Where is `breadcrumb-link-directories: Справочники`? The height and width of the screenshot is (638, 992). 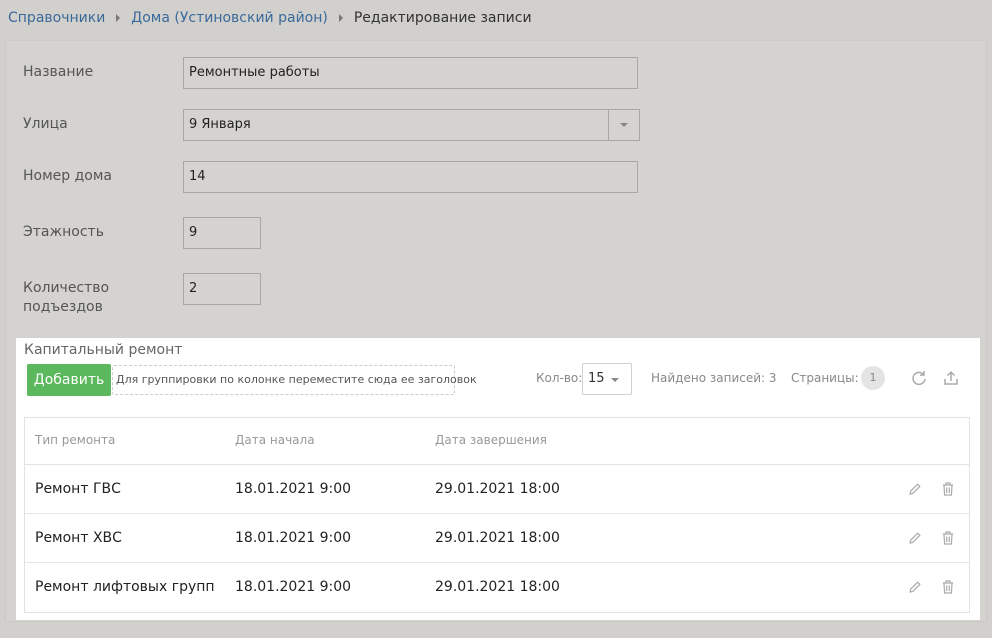 breadcrumb-link-directories: Справочники is located at coordinates (56, 18).